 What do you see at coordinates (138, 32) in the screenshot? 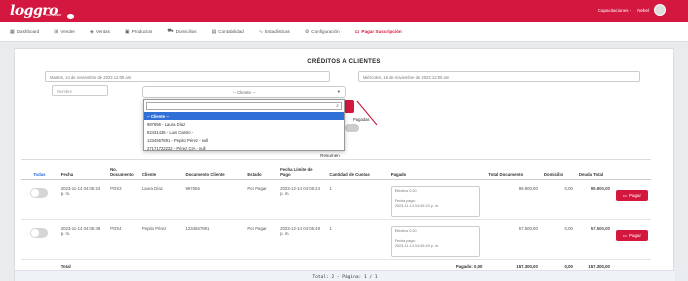
I see `nav-productos: ▣ Productos` at bounding box center [138, 32].